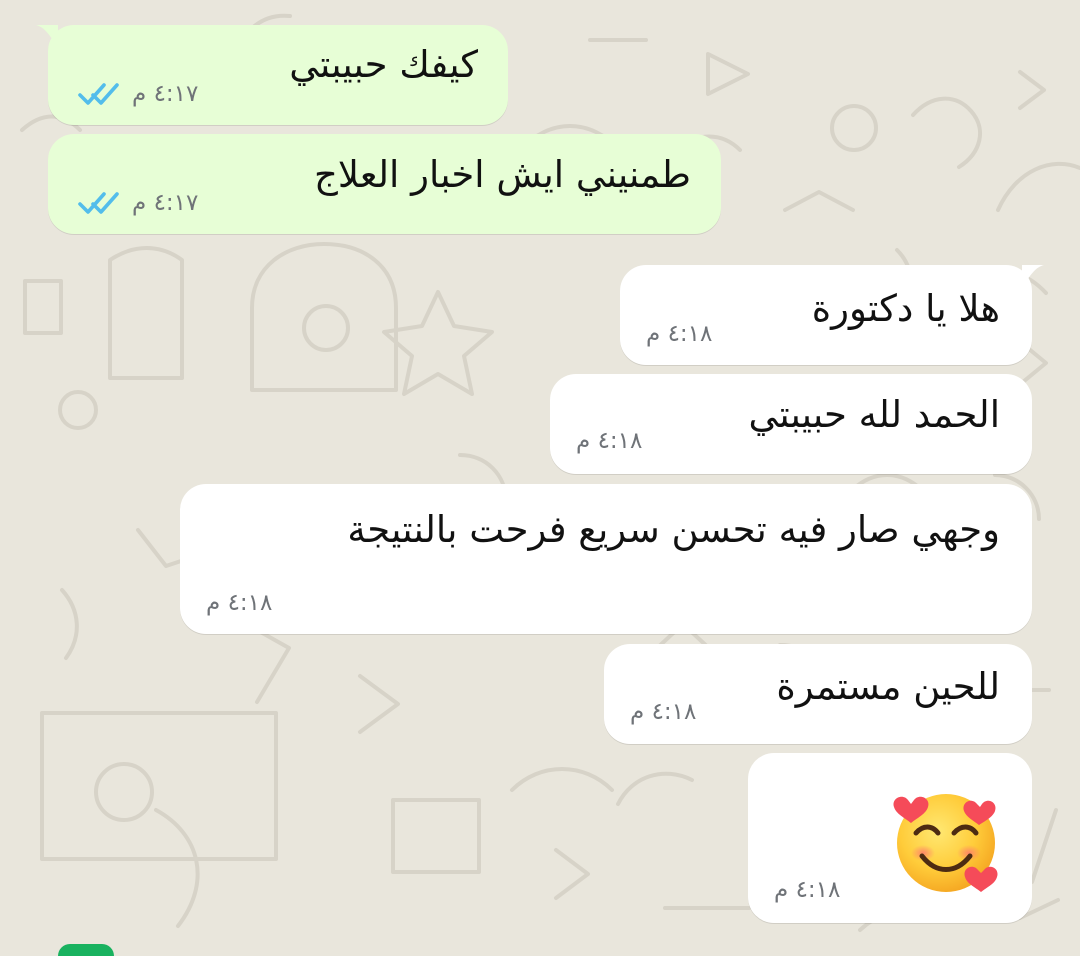 This screenshot has height=956, width=1080. Describe the element at coordinates (905, 308) in the screenshot. I see `message-text: هلا يا دكتورة` at that location.